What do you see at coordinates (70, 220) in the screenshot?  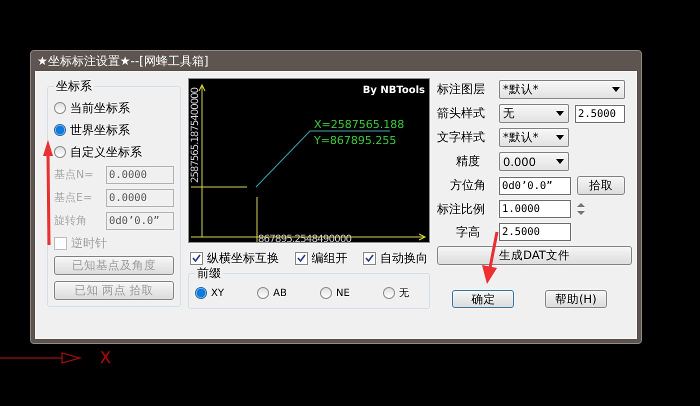 I see `field-label: 旋转角` at bounding box center [70, 220].